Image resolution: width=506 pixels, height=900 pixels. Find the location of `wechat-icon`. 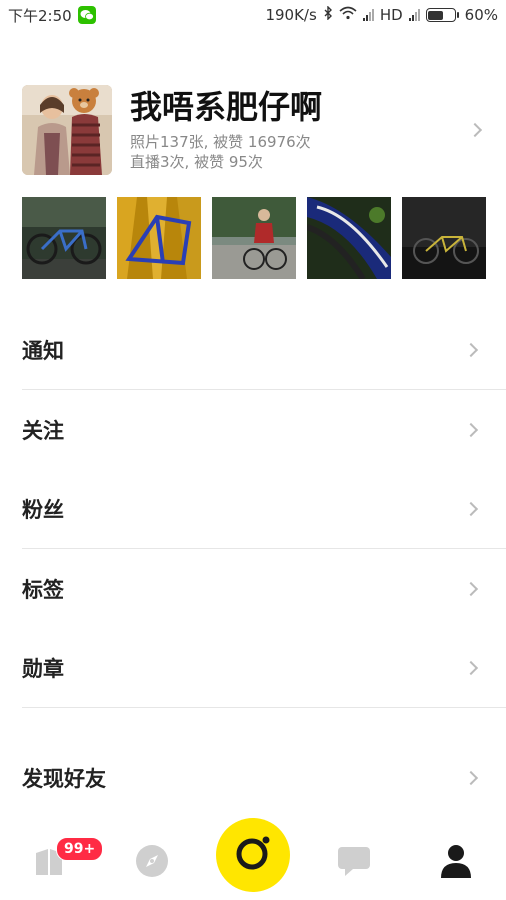

wechat-icon is located at coordinates (86, 15).